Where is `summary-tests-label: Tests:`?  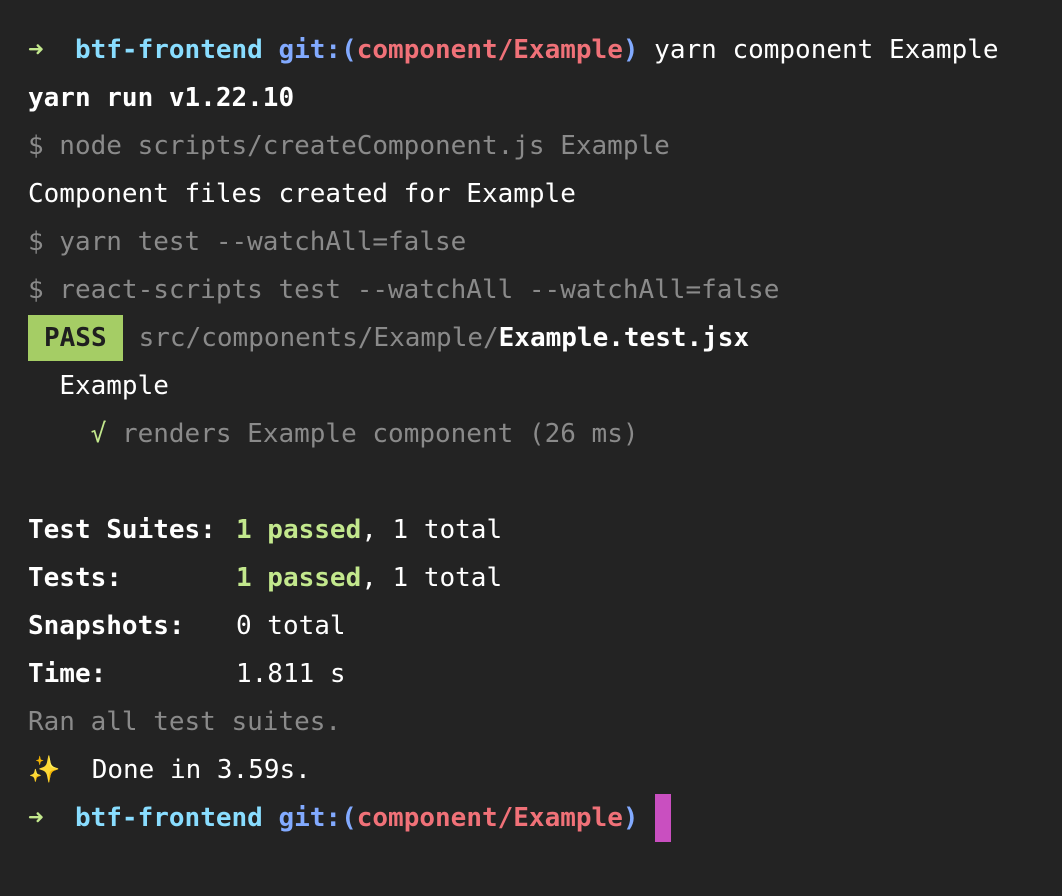
summary-tests-label: Tests: is located at coordinates (75, 578).